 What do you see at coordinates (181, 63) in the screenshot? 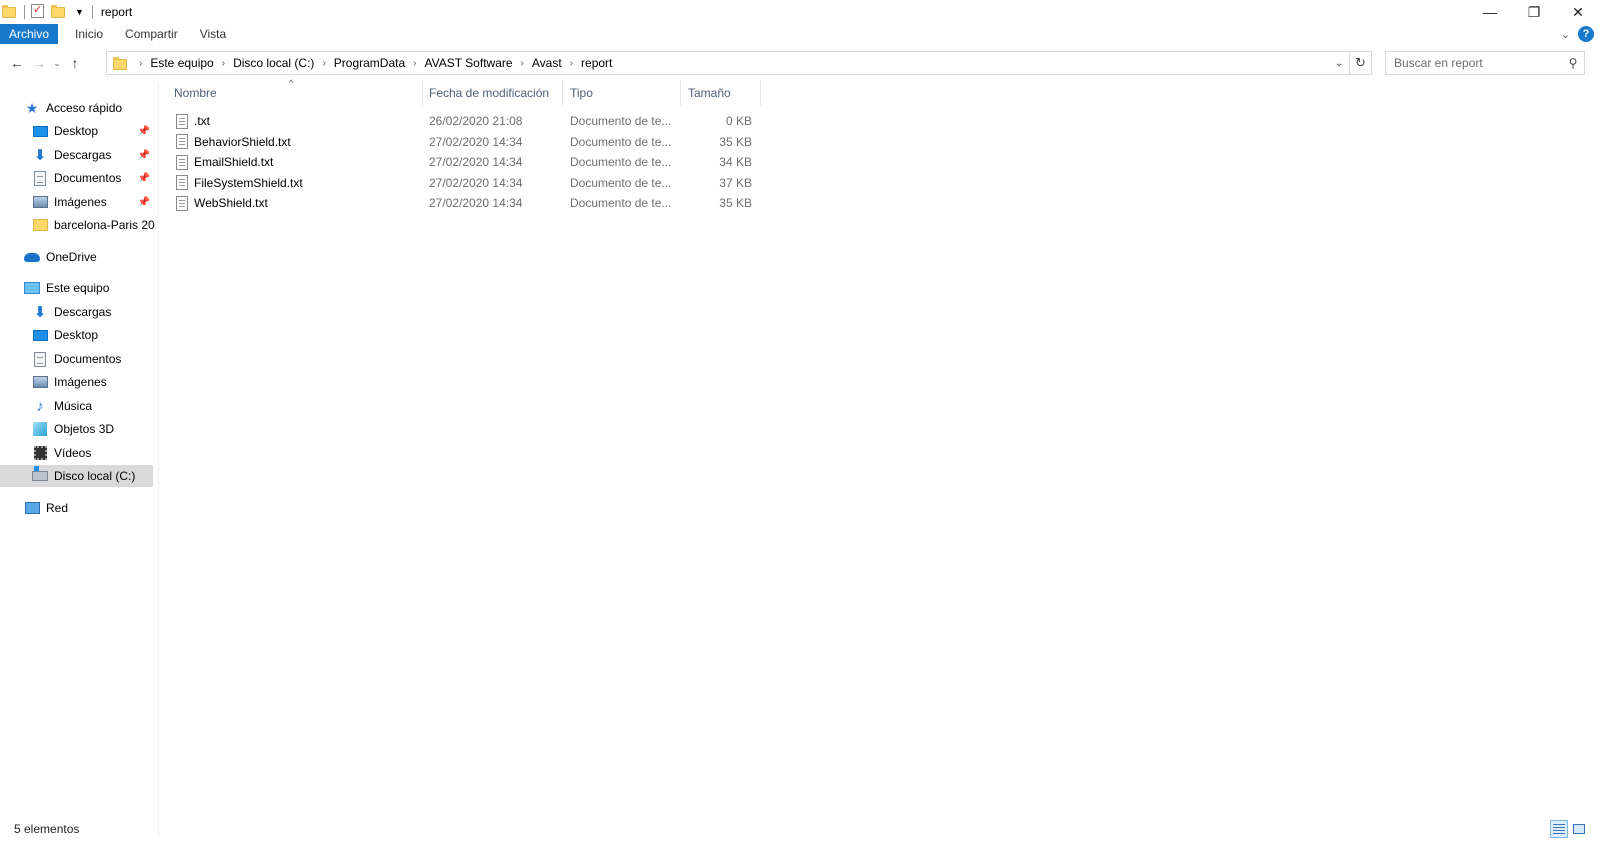
I see `breadcrumb-este-equipo: Este equipo` at bounding box center [181, 63].